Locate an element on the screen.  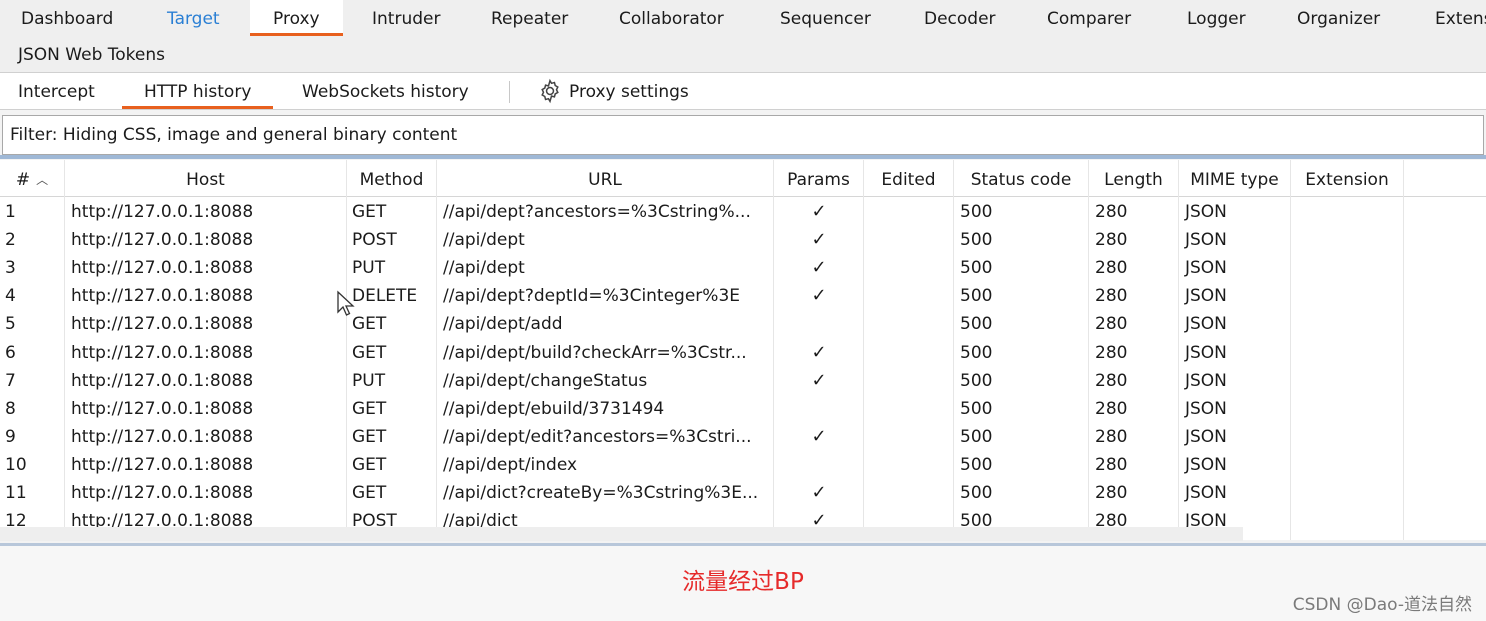
tab-dashboard: Dashboard is located at coordinates (67, 18).